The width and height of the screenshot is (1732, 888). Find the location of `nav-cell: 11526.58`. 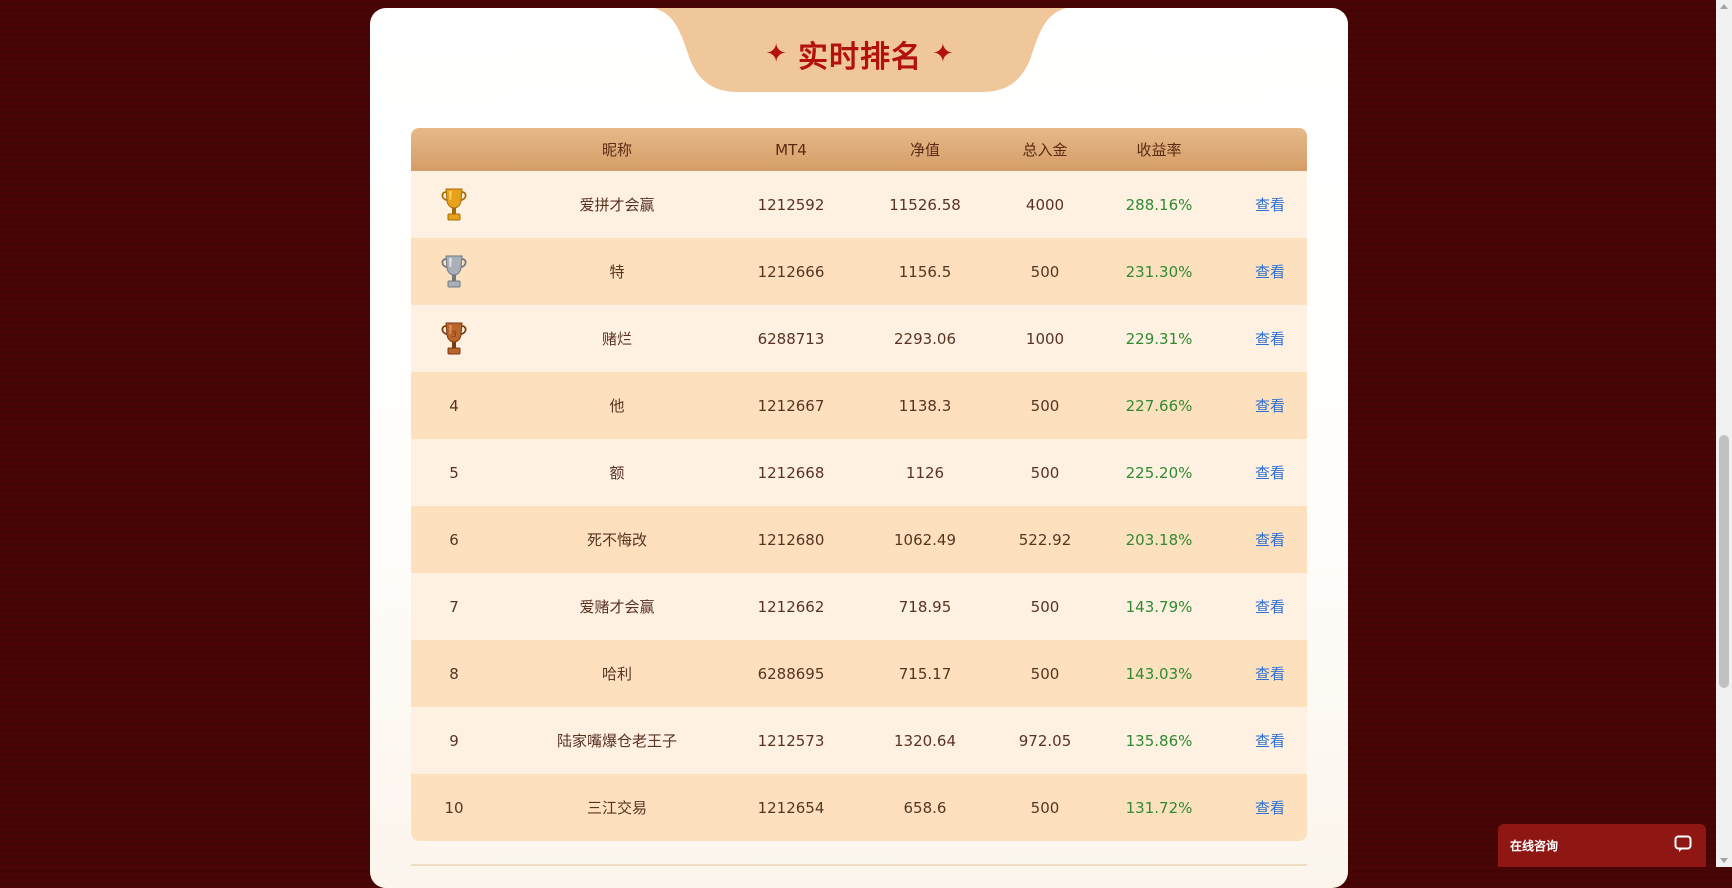

nav-cell: 11526.58 is located at coordinates (925, 204).